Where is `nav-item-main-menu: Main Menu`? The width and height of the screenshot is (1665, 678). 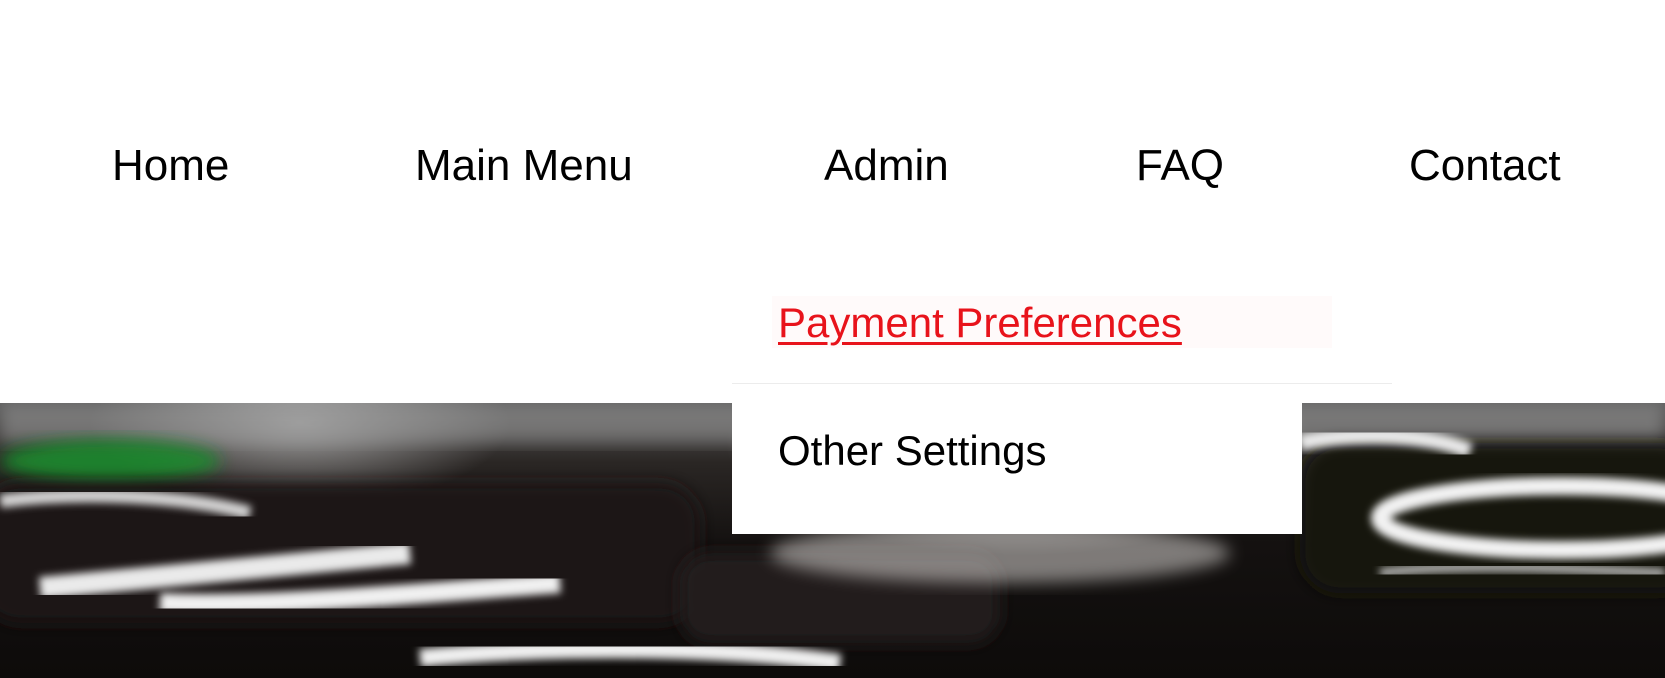
nav-item-main-menu: Main Menu is located at coordinates (524, 166).